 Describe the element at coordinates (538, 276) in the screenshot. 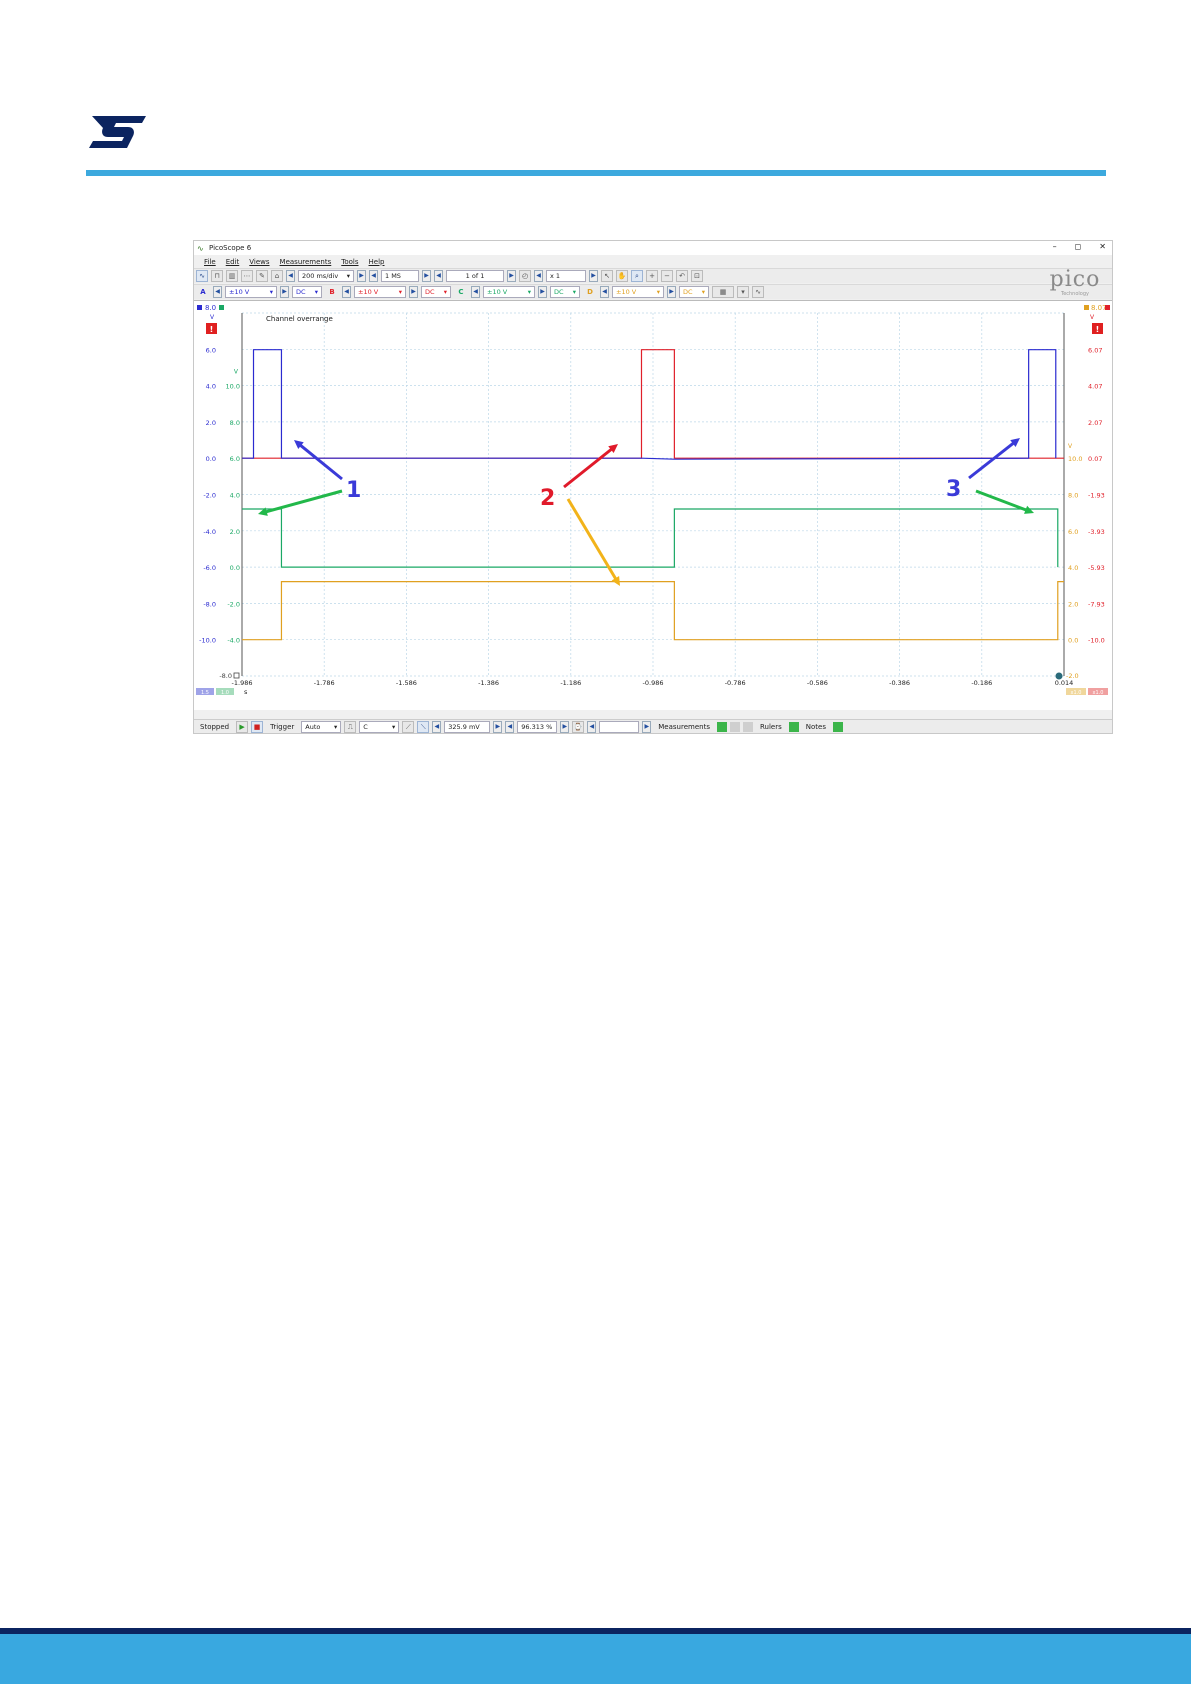

I see `zoom-prev-button: ◀` at that location.